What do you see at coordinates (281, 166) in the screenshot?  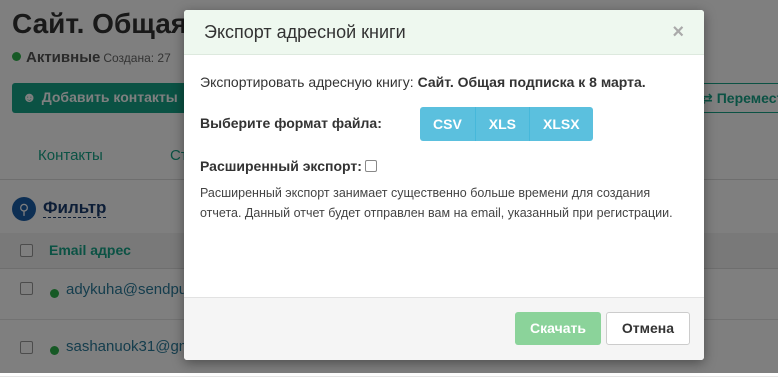 I see `advanced-export-label: Расширенный экспорт:` at bounding box center [281, 166].